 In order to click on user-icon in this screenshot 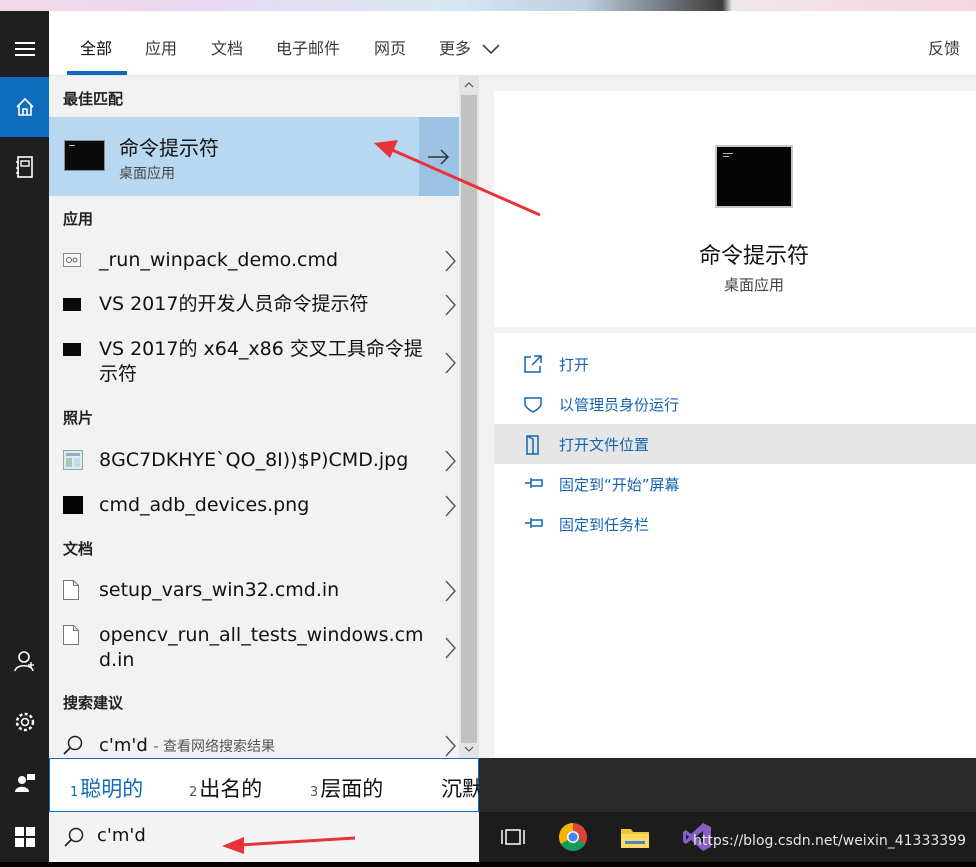, I will do `click(23, 661)`.